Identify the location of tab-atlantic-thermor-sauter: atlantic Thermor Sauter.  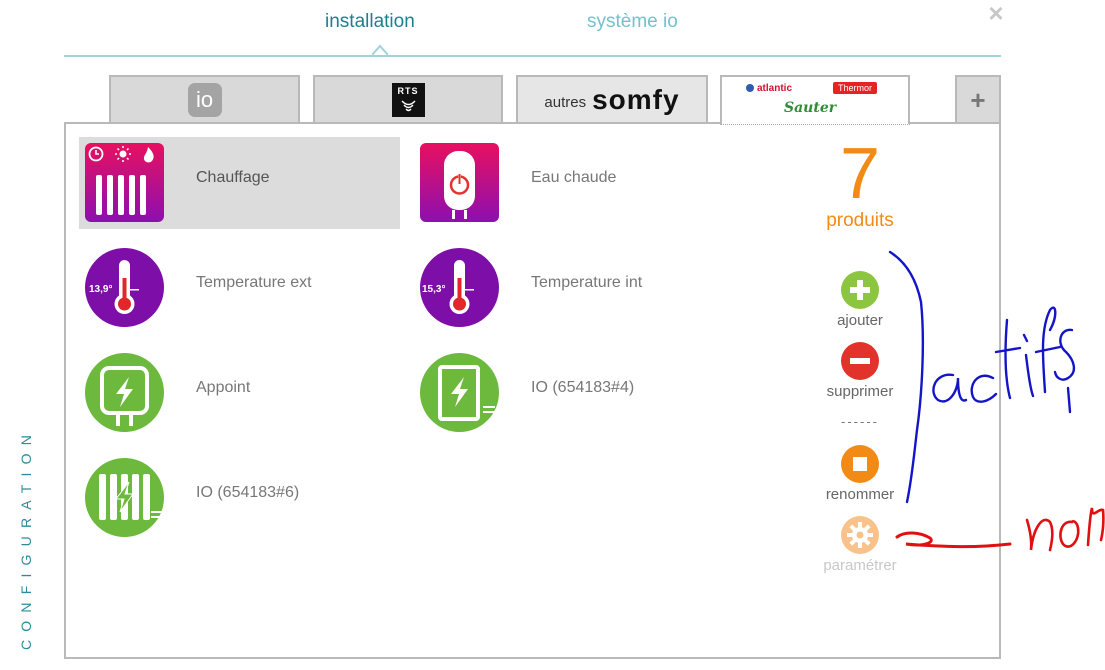
(815, 100).